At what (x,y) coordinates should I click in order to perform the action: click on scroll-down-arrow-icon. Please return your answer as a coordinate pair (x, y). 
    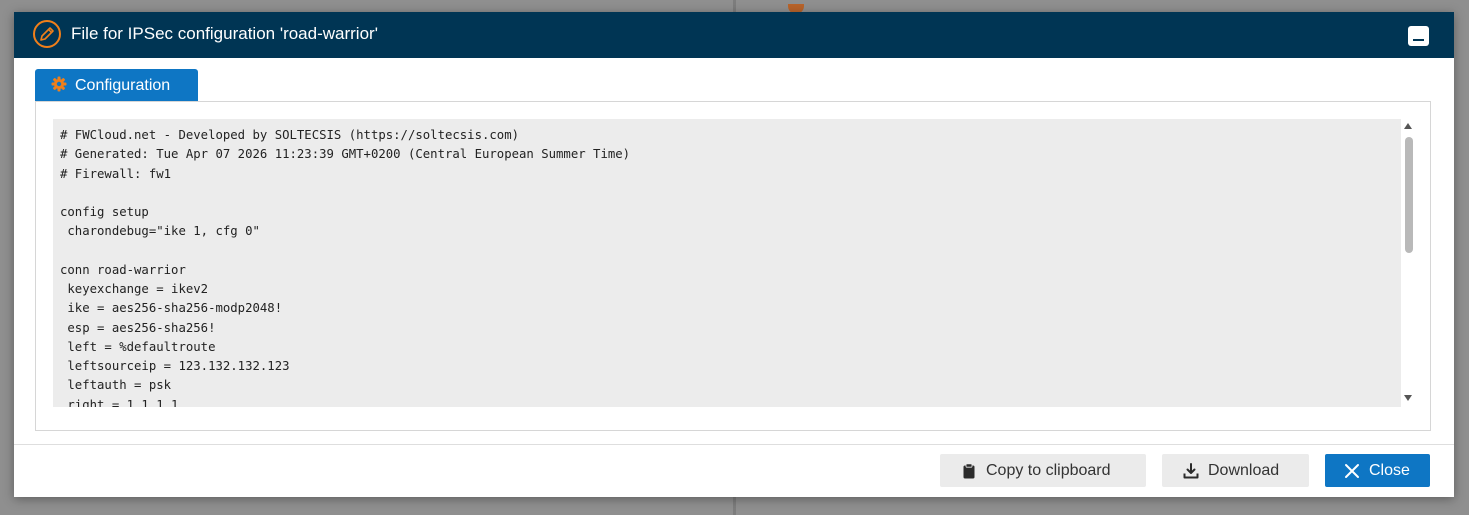
    Looking at the image, I should click on (1408, 398).